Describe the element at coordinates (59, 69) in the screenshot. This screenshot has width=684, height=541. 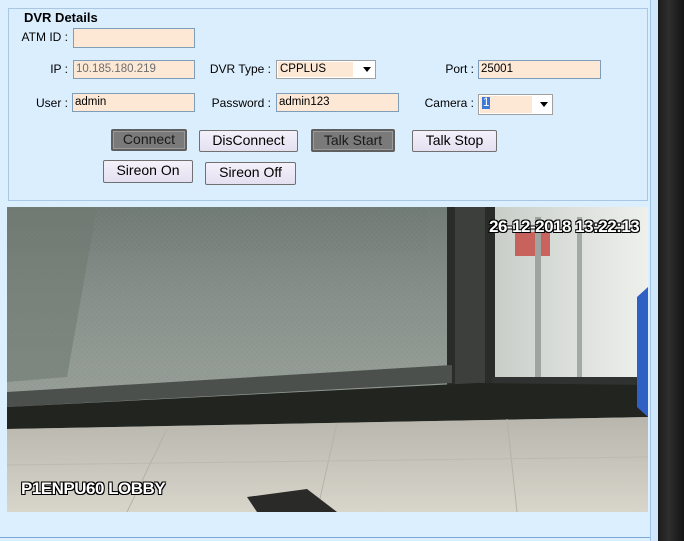
I see `ip-label: IP :` at that location.